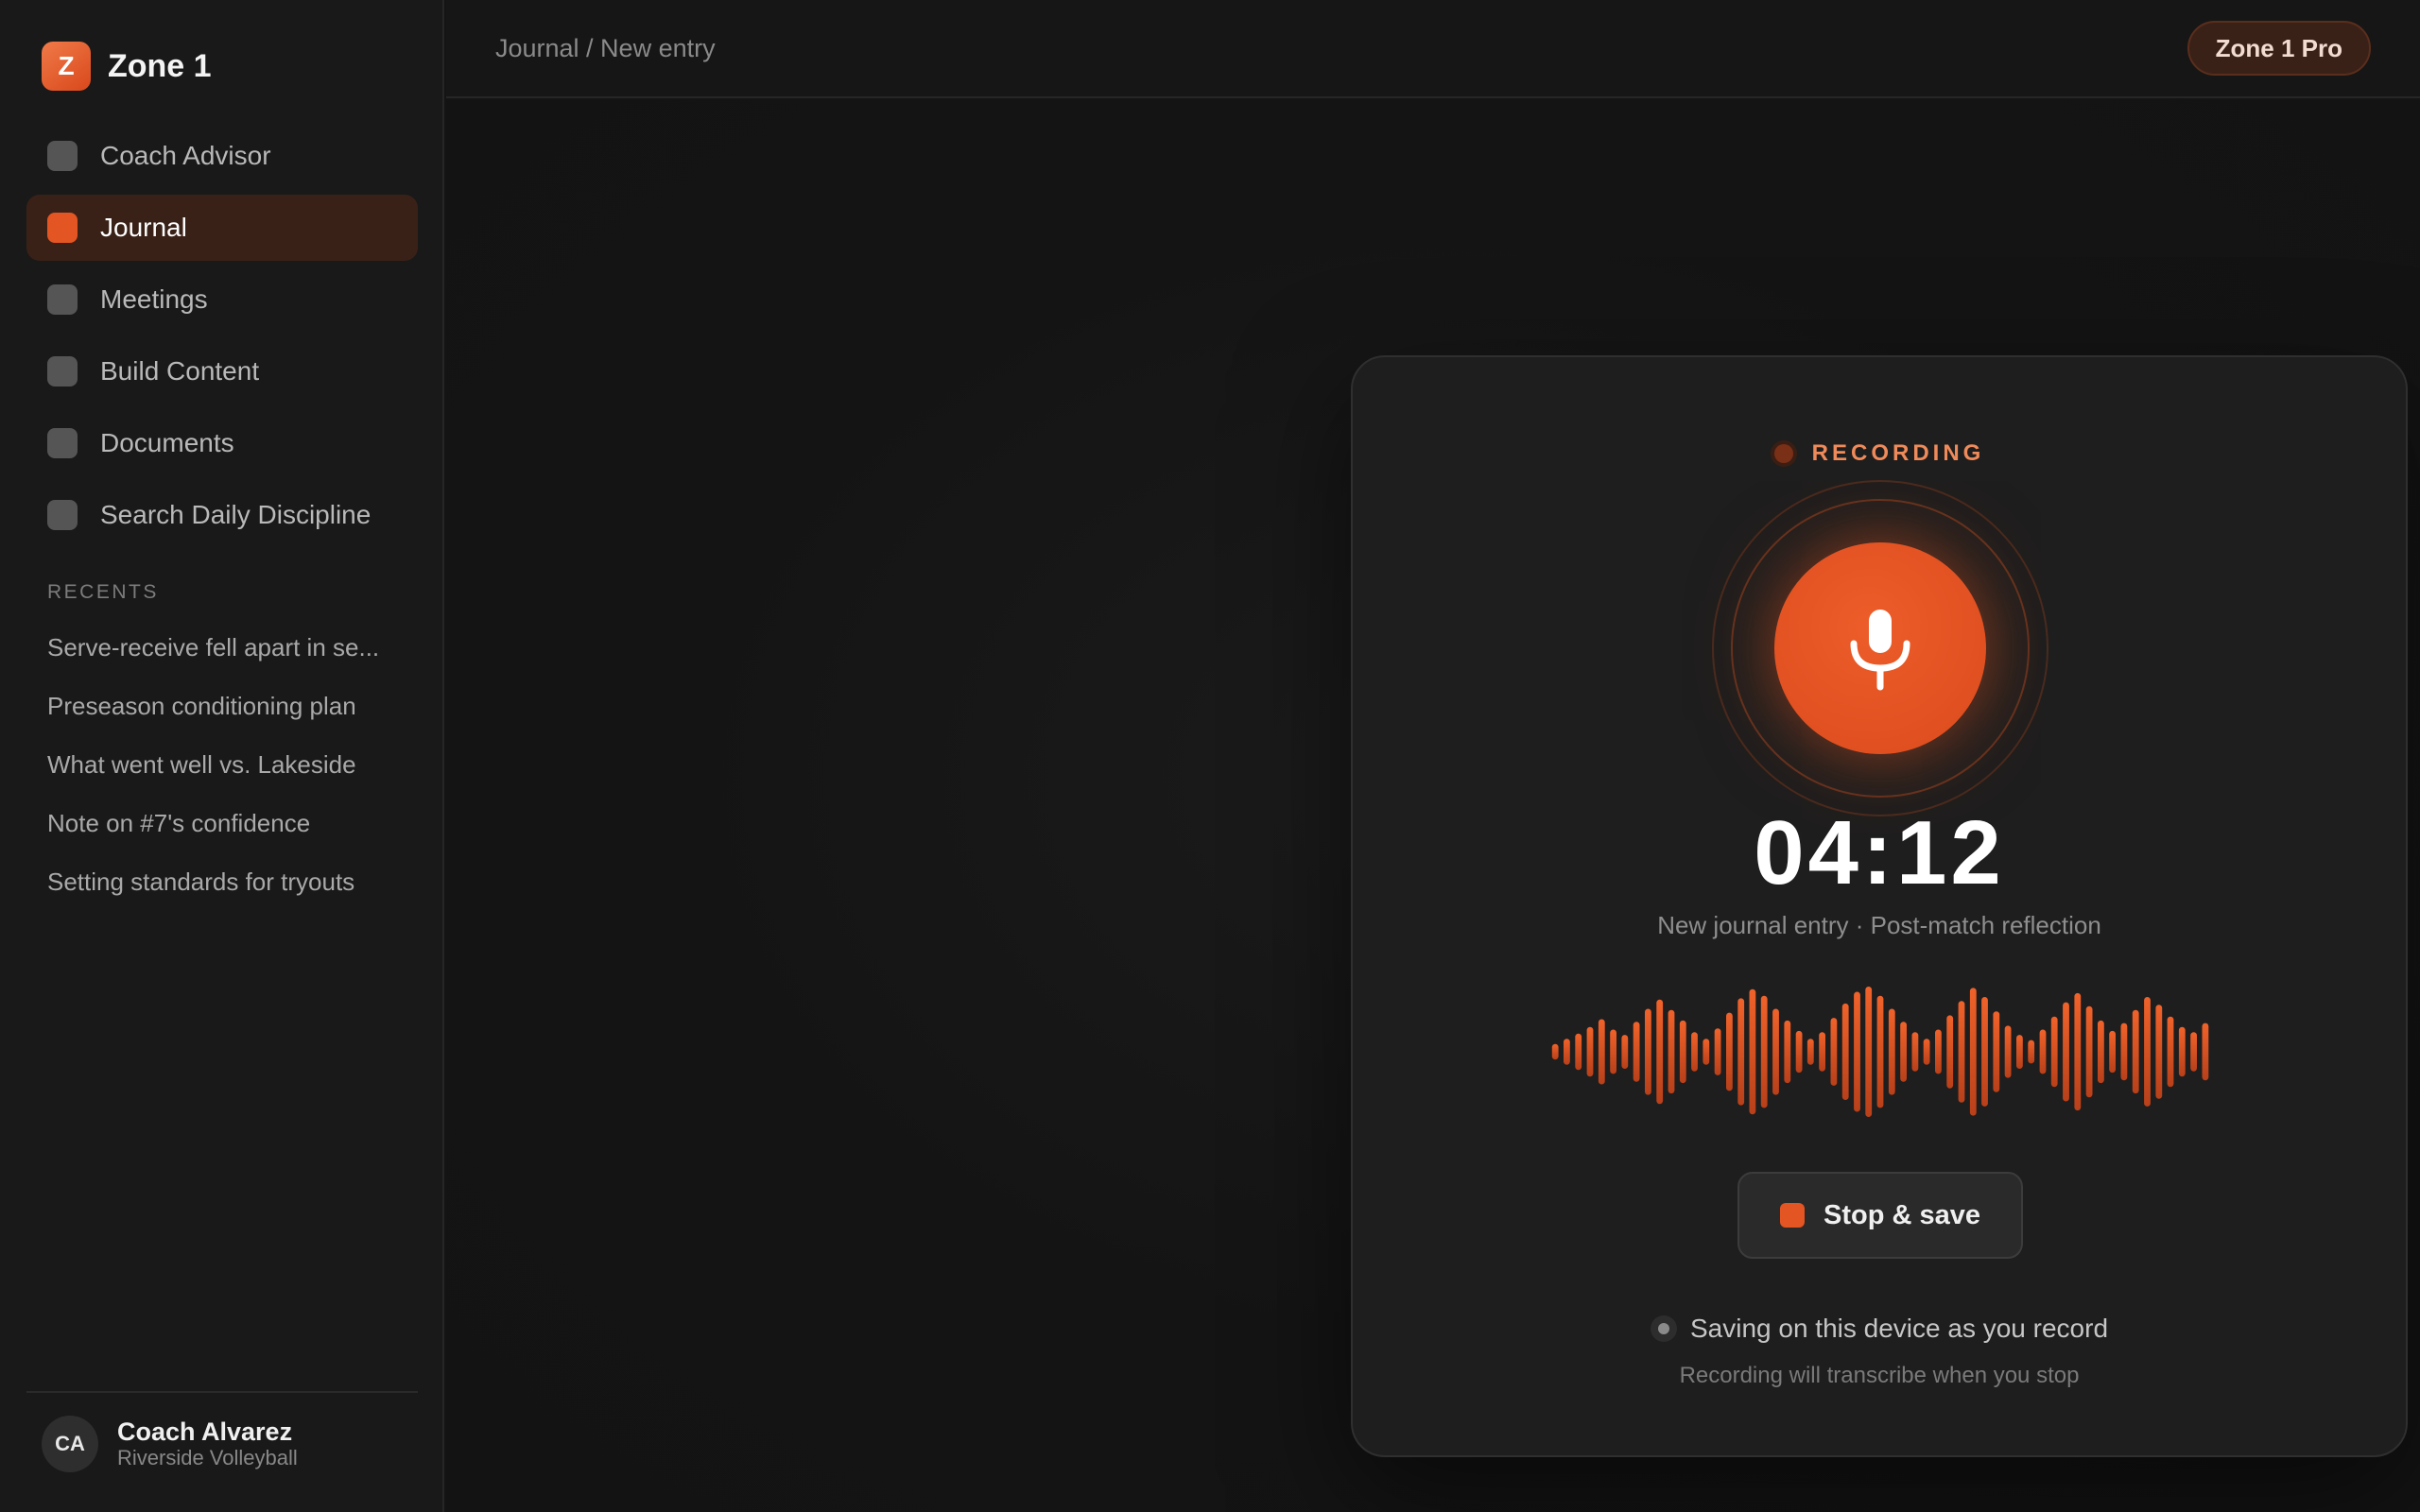  What do you see at coordinates (1899, 1328) in the screenshot?
I see `saving-status-text: Saving on this device as you record` at bounding box center [1899, 1328].